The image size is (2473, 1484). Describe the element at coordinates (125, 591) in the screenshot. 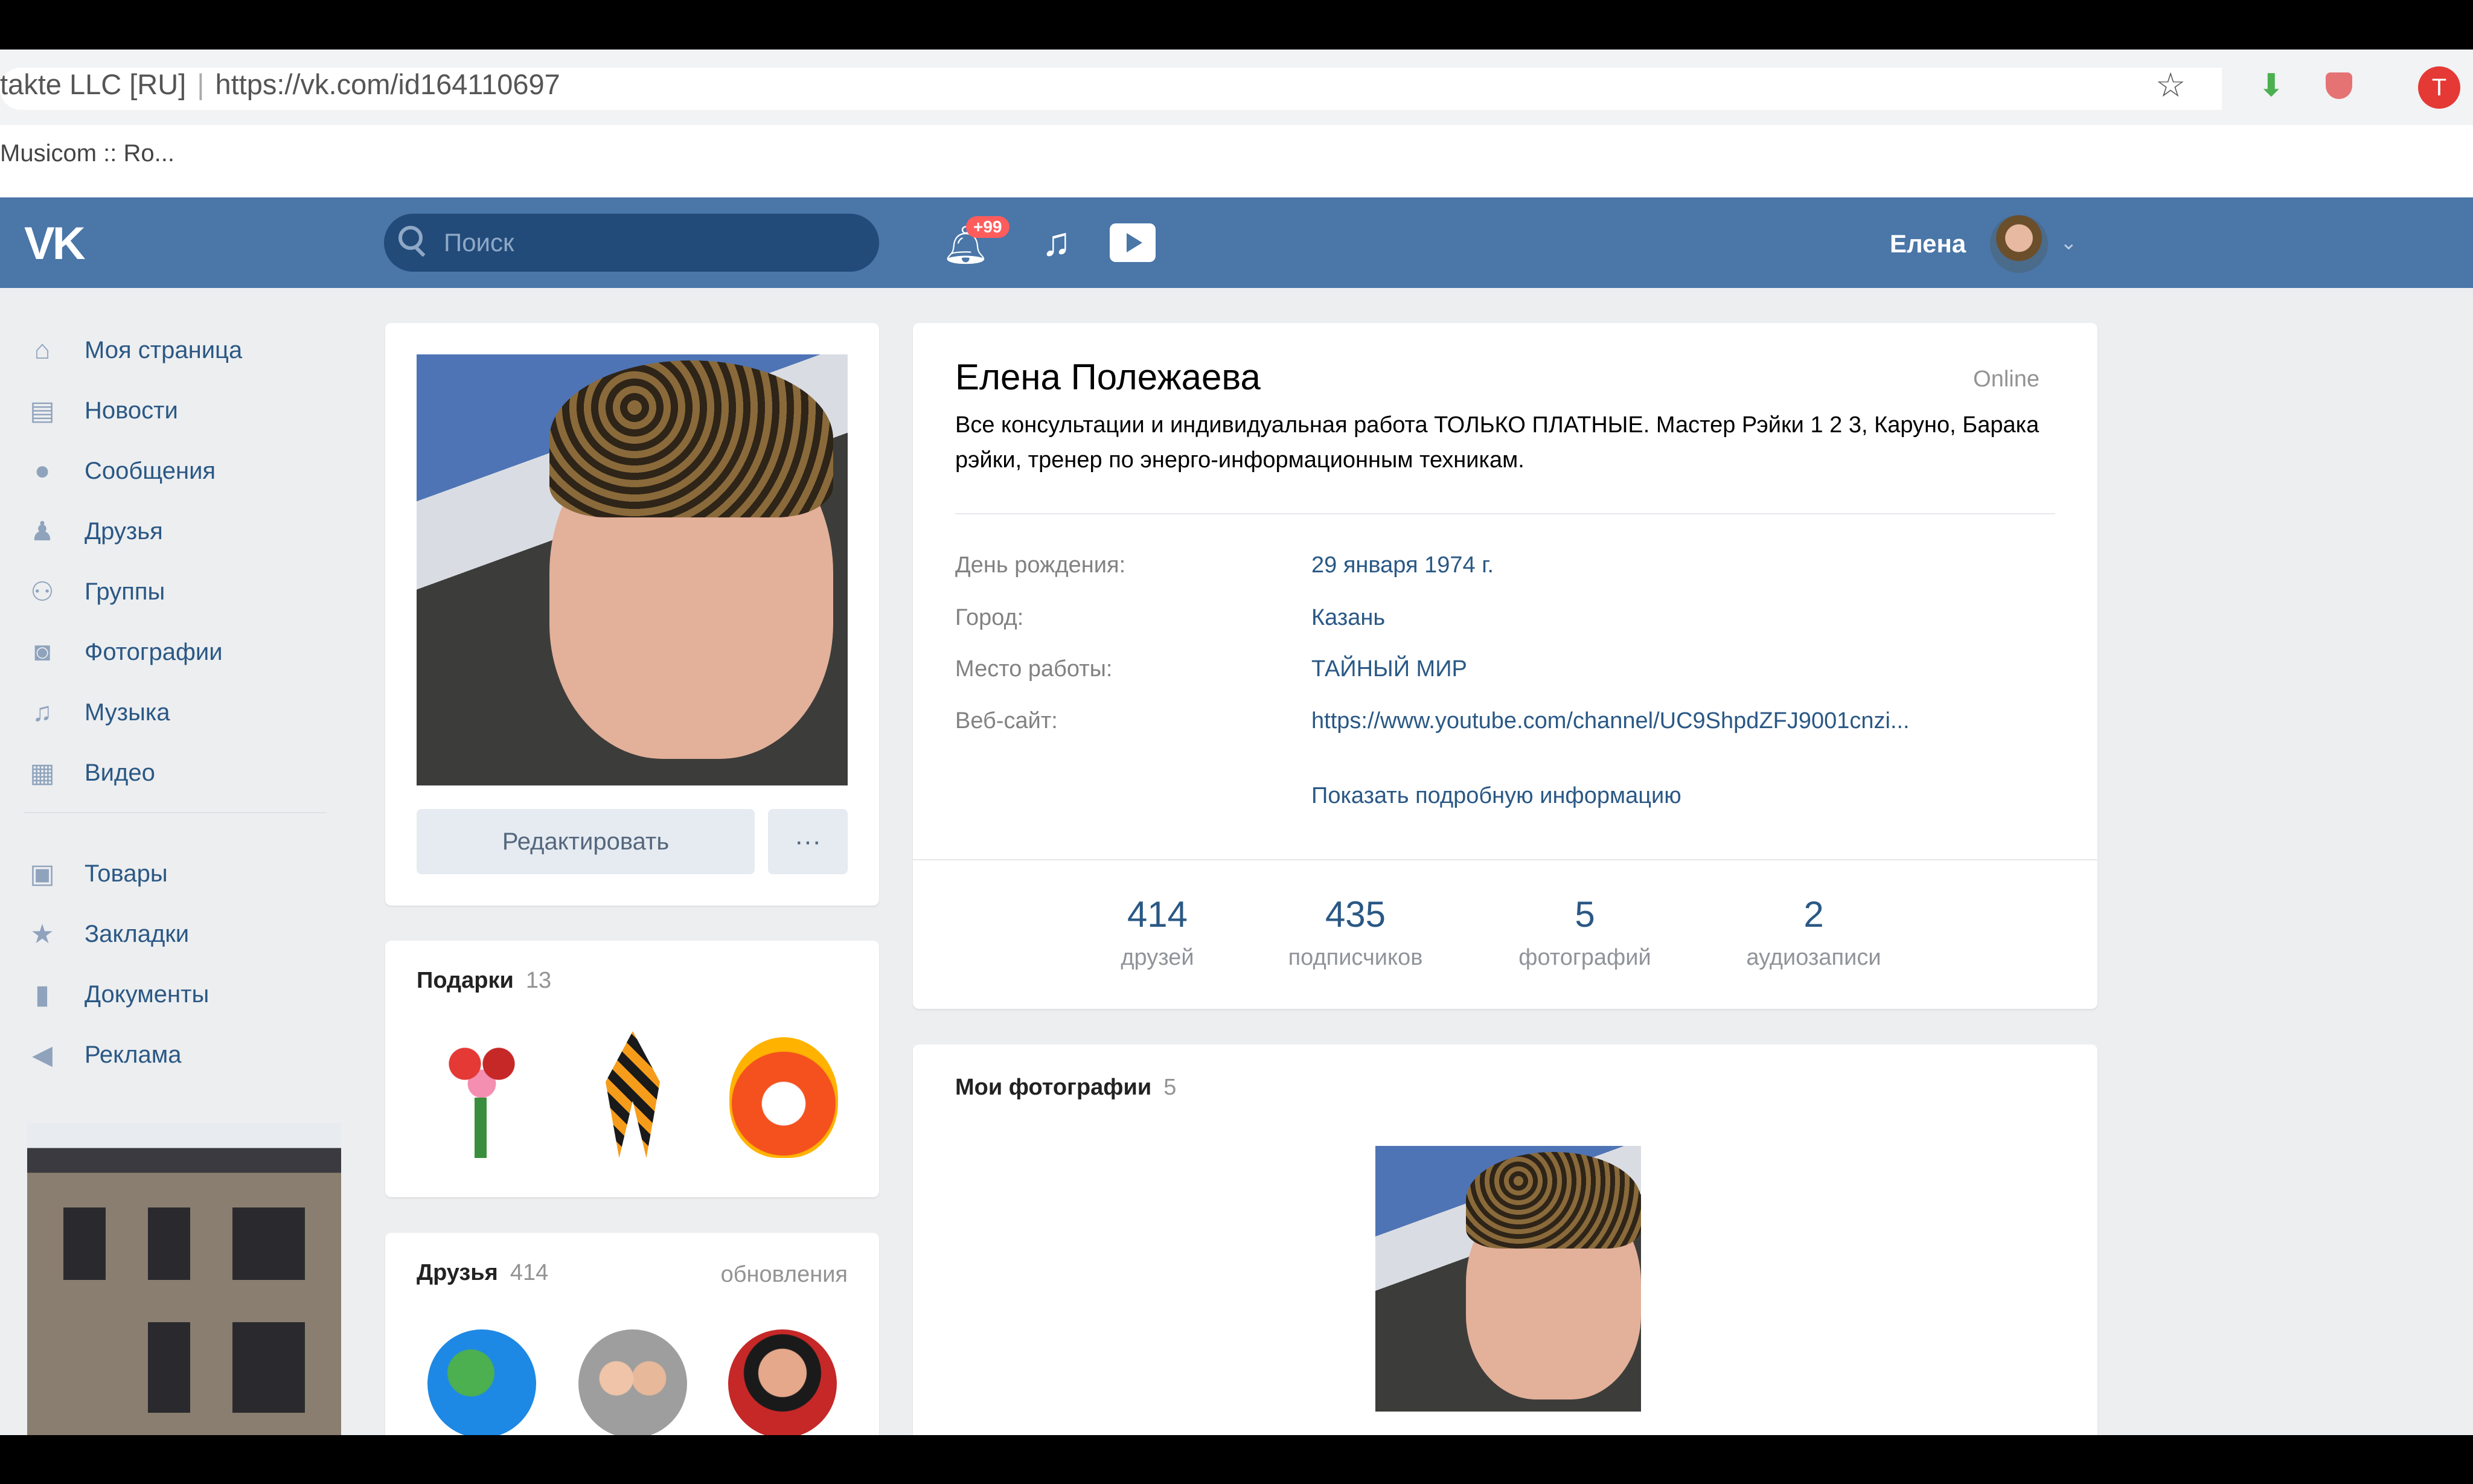

I see `sidebar-item-label: Группы` at that location.